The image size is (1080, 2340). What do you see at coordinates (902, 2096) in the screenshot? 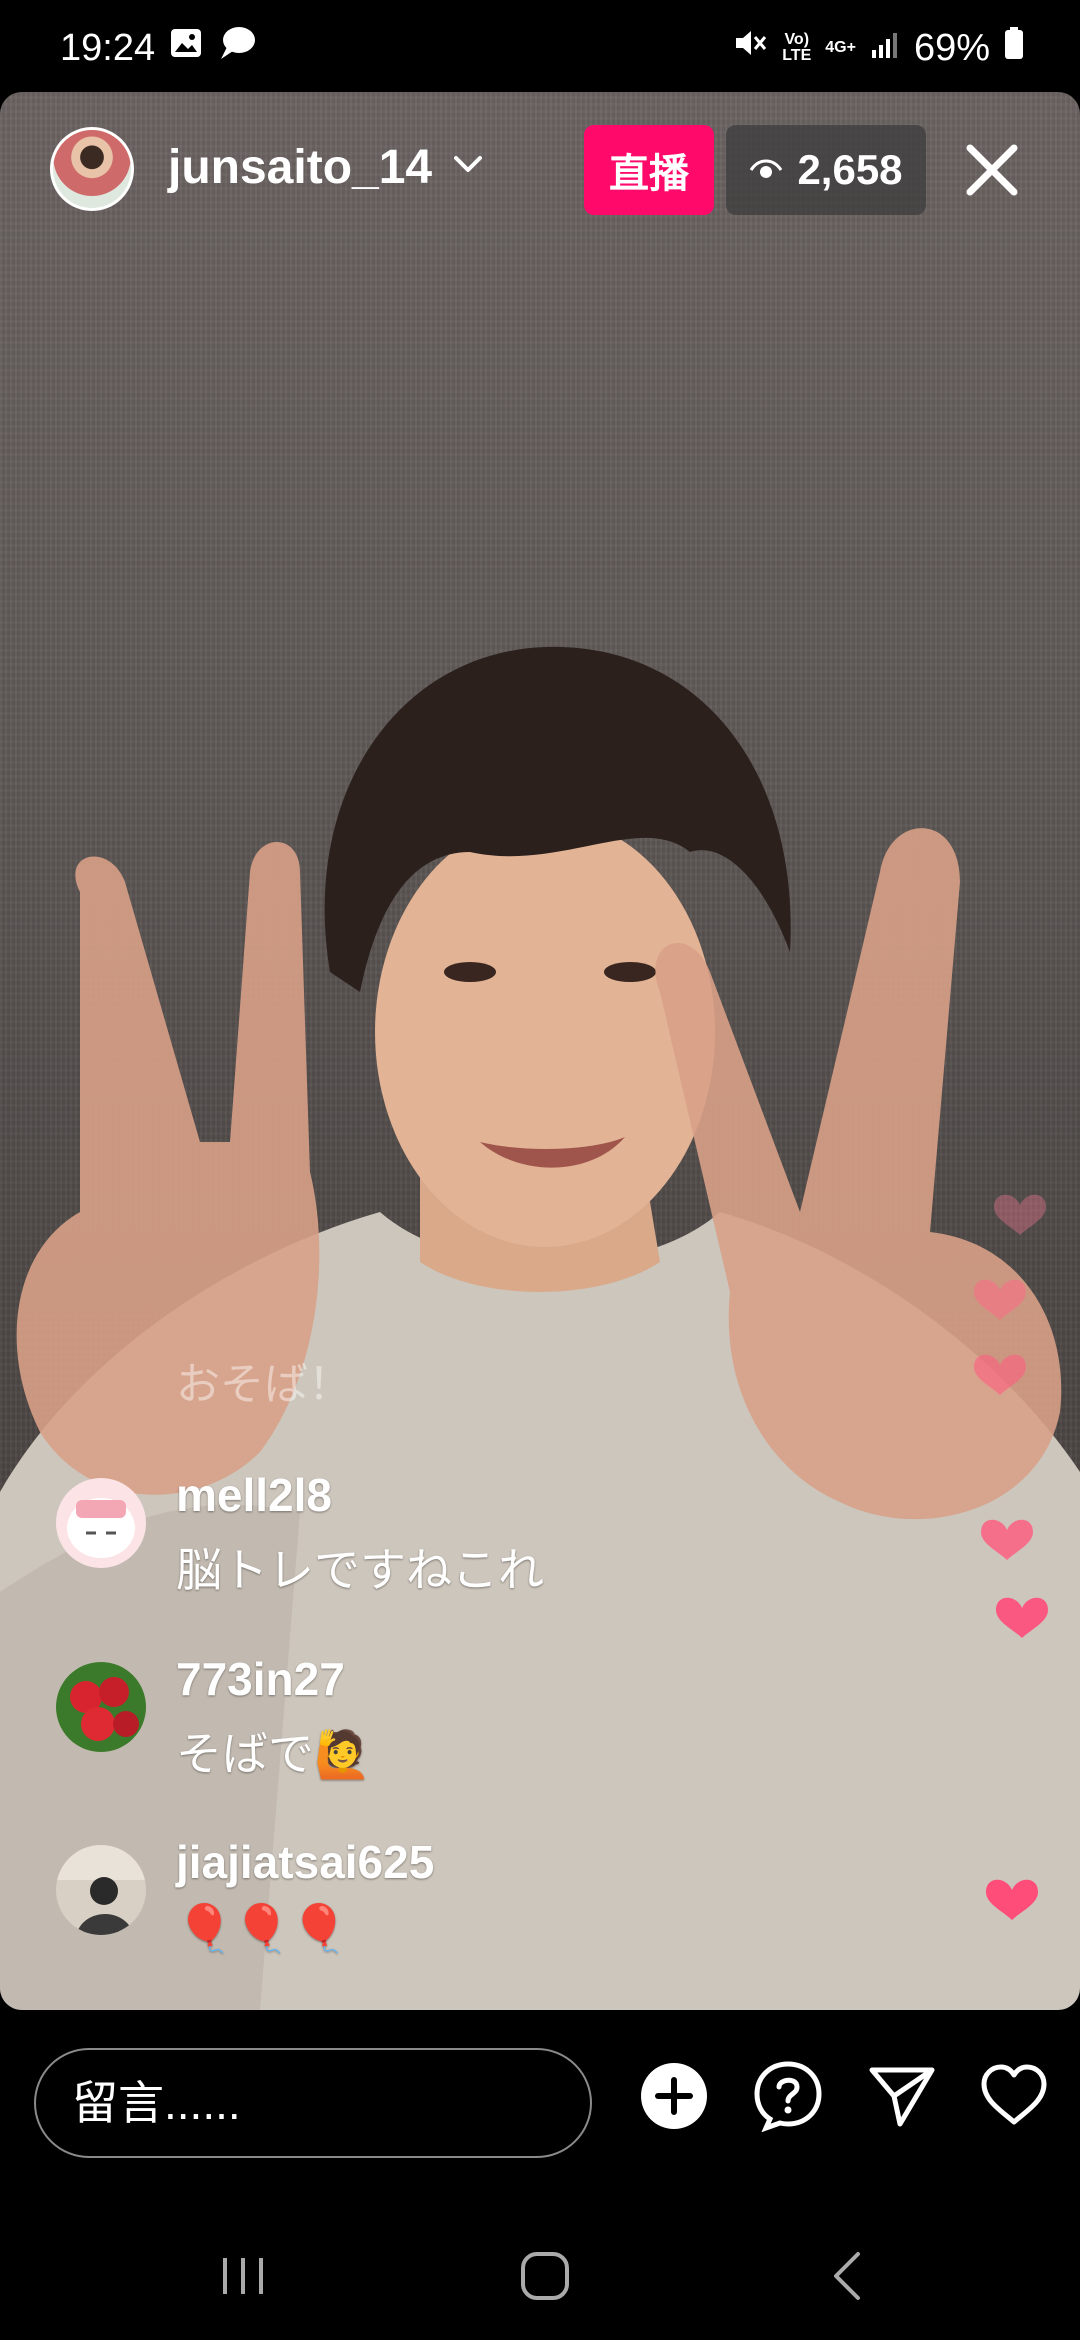
I see `send-icon` at bounding box center [902, 2096].